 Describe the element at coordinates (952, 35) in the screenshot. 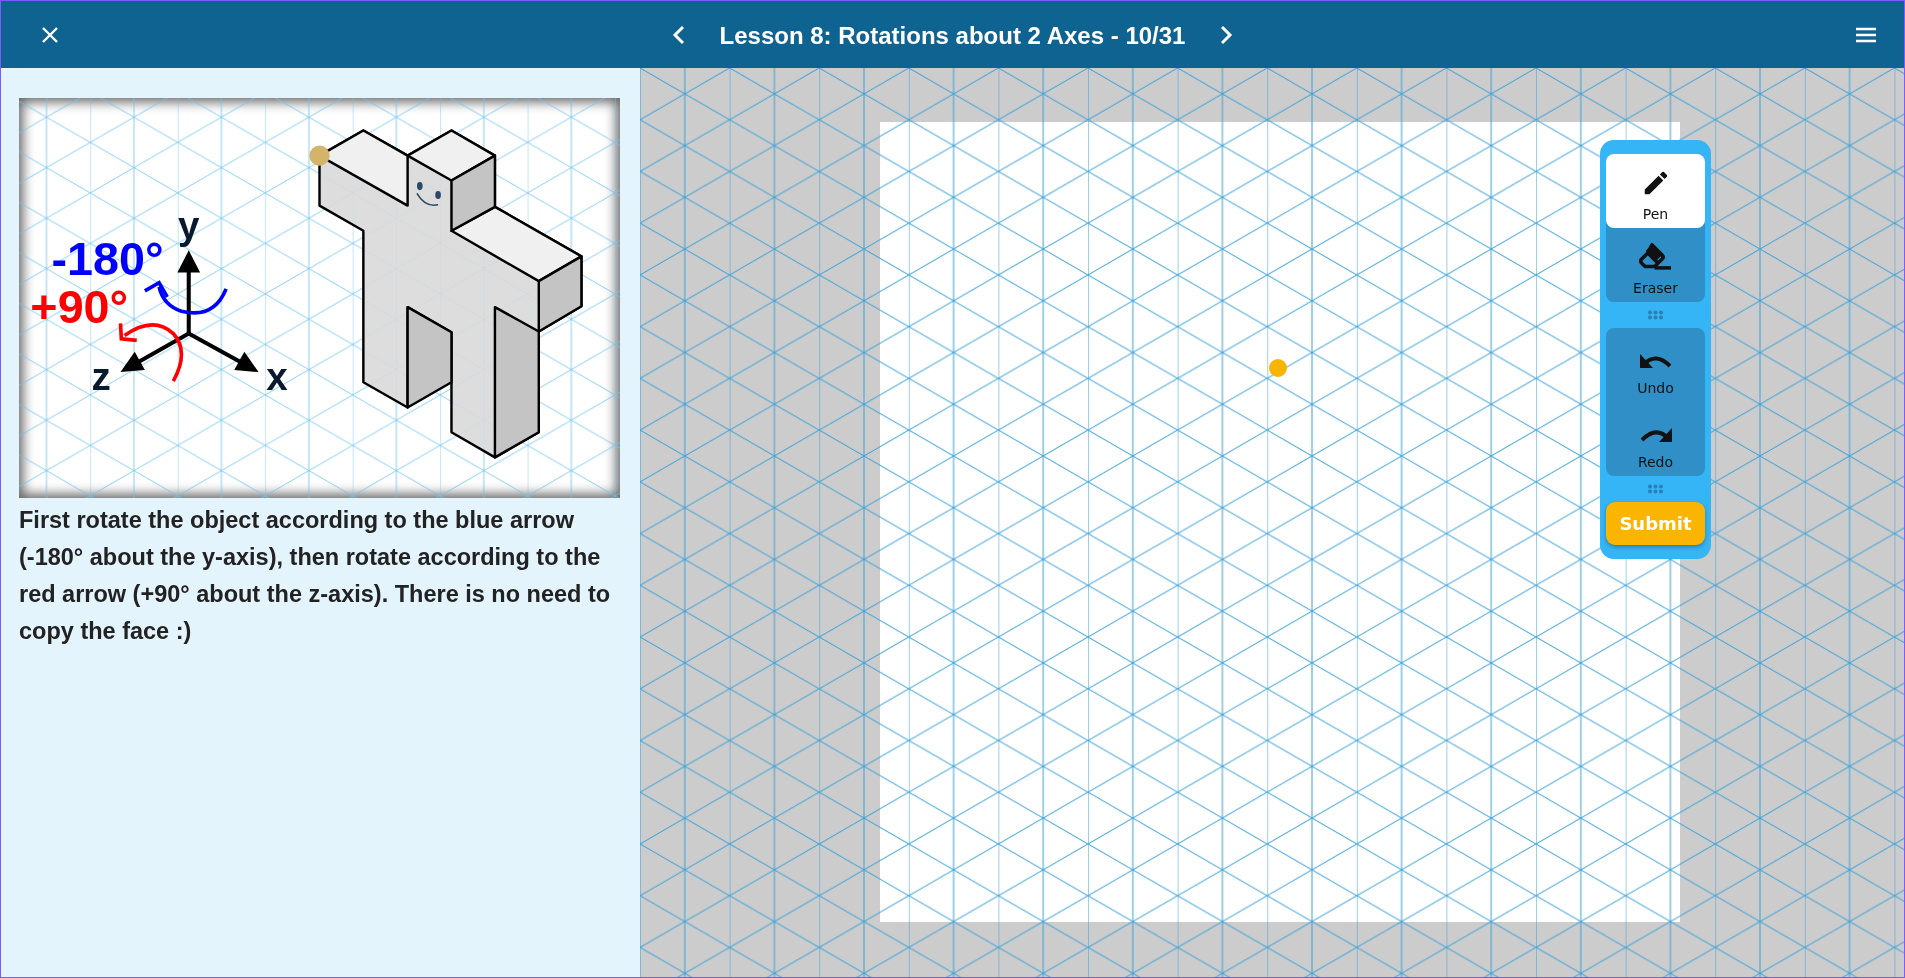

I see `lesson-title: Lesson 8: Rotations about 2 Axes - 10/31` at that location.